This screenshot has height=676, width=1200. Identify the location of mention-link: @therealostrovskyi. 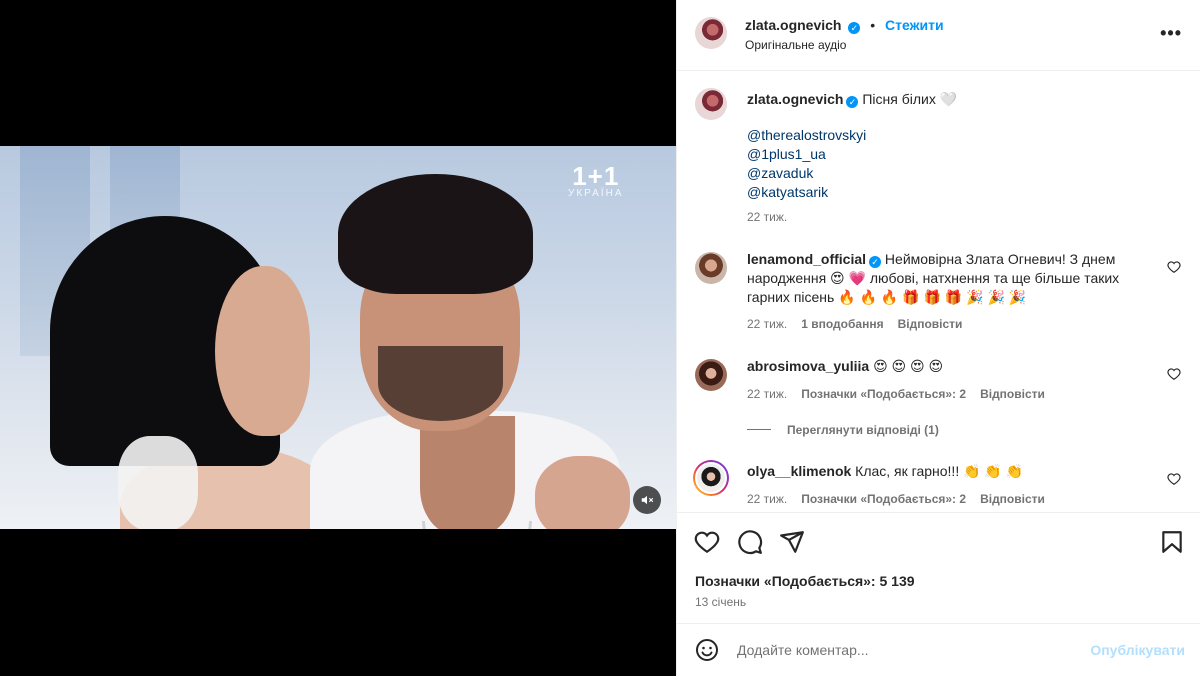
(806, 135).